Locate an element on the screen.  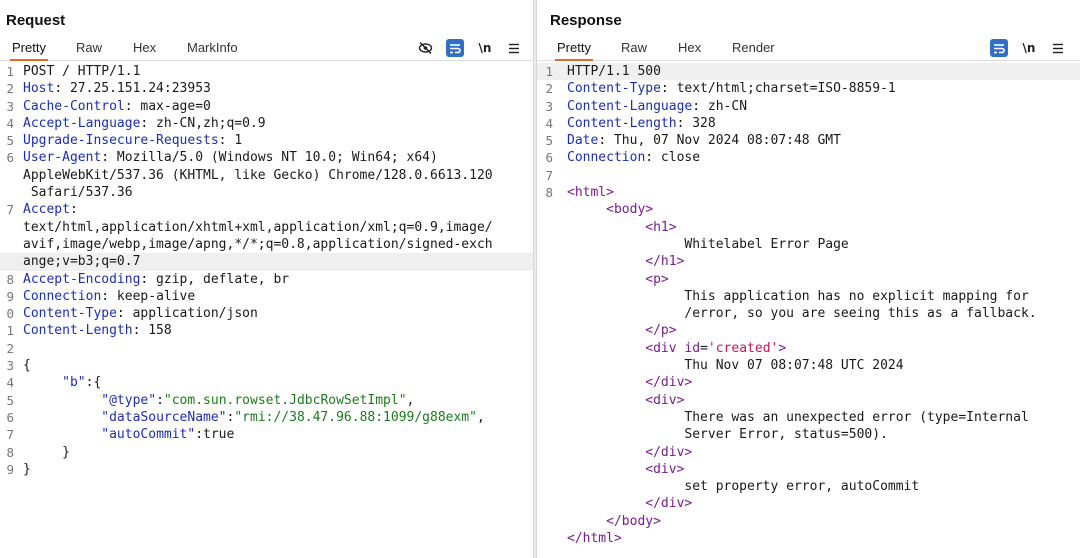
response-tab-hex: Hex is located at coordinates (689, 50).